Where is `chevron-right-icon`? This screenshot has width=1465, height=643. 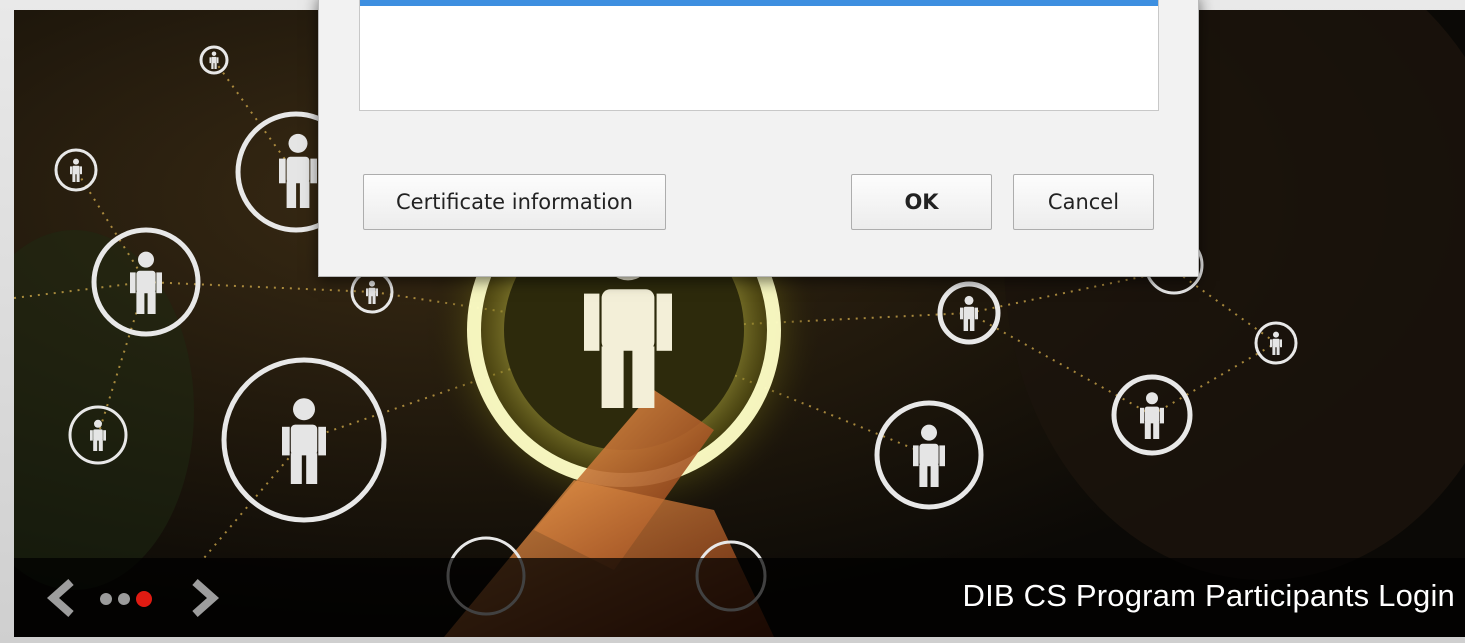
chevron-right-icon is located at coordinates (204, 598).